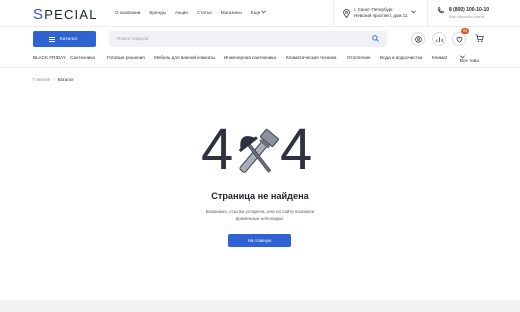 This screenshot has width=520, height=312. Describe the element at coordinates (401, 57) in the screenshot. I see `category-water-treatment: Вода и водоочистка` at that location.